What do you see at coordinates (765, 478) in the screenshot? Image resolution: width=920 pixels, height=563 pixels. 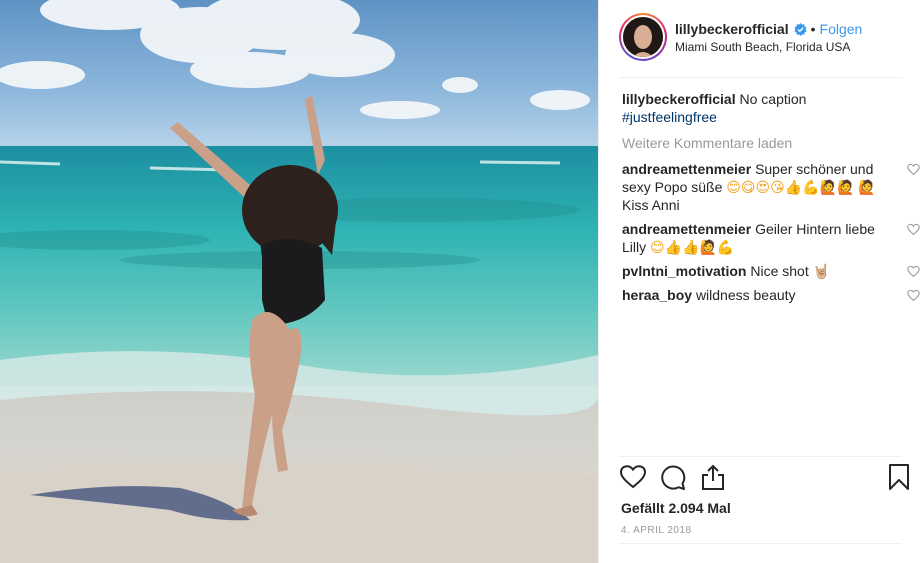 I see `action-bar` at bounding box center [765, 478].